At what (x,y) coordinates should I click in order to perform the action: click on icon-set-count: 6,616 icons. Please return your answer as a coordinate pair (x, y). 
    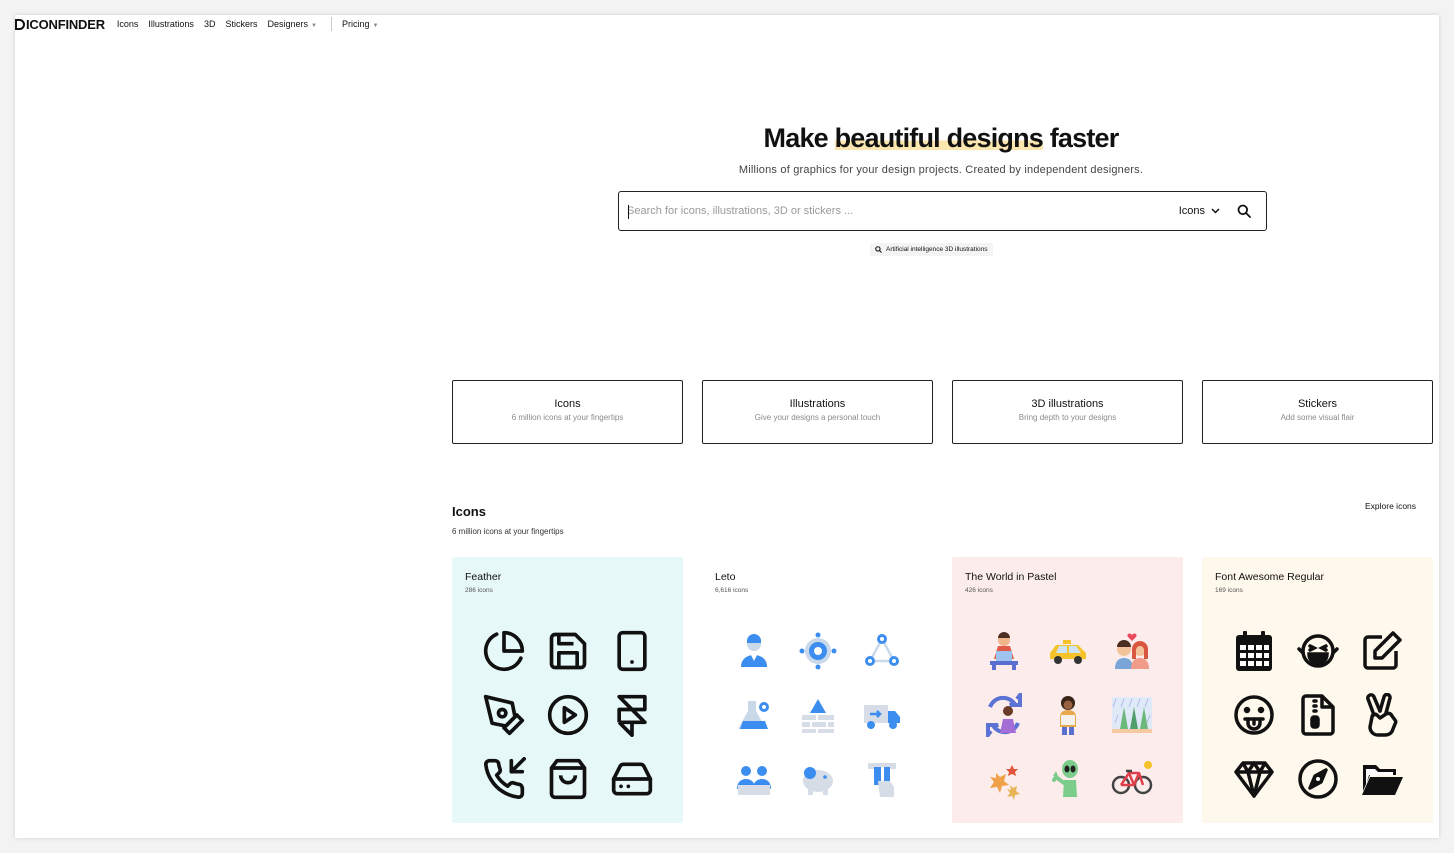
    Looking at the image, I should click on (732, 590).